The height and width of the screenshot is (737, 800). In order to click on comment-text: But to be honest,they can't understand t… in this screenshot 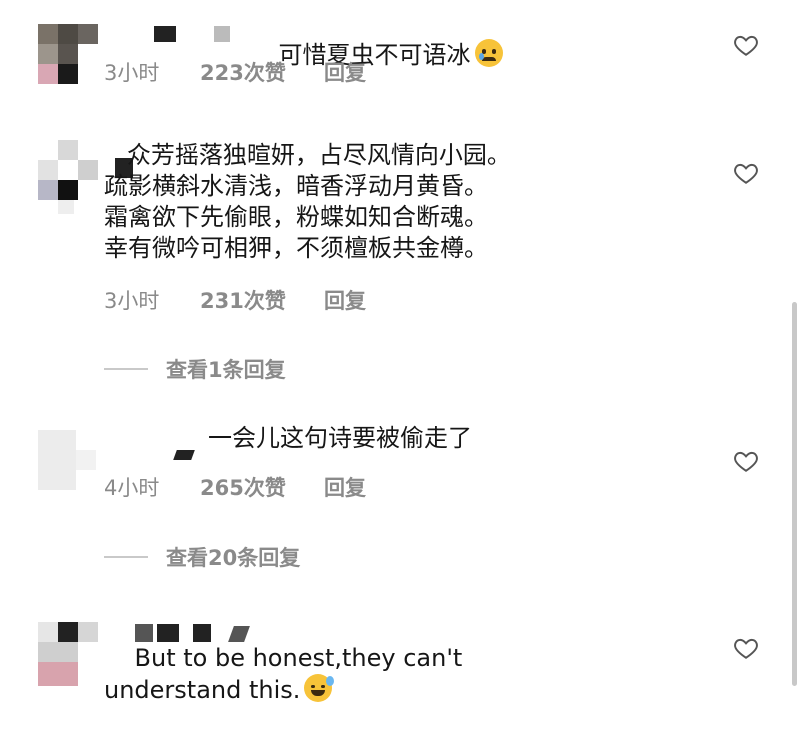, I will do `click(283, 674)`.